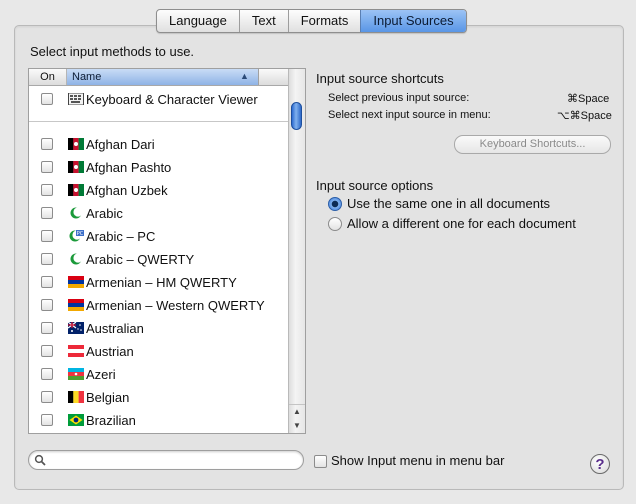  I want to click on belgium-flag-icon, so click(76, 397).